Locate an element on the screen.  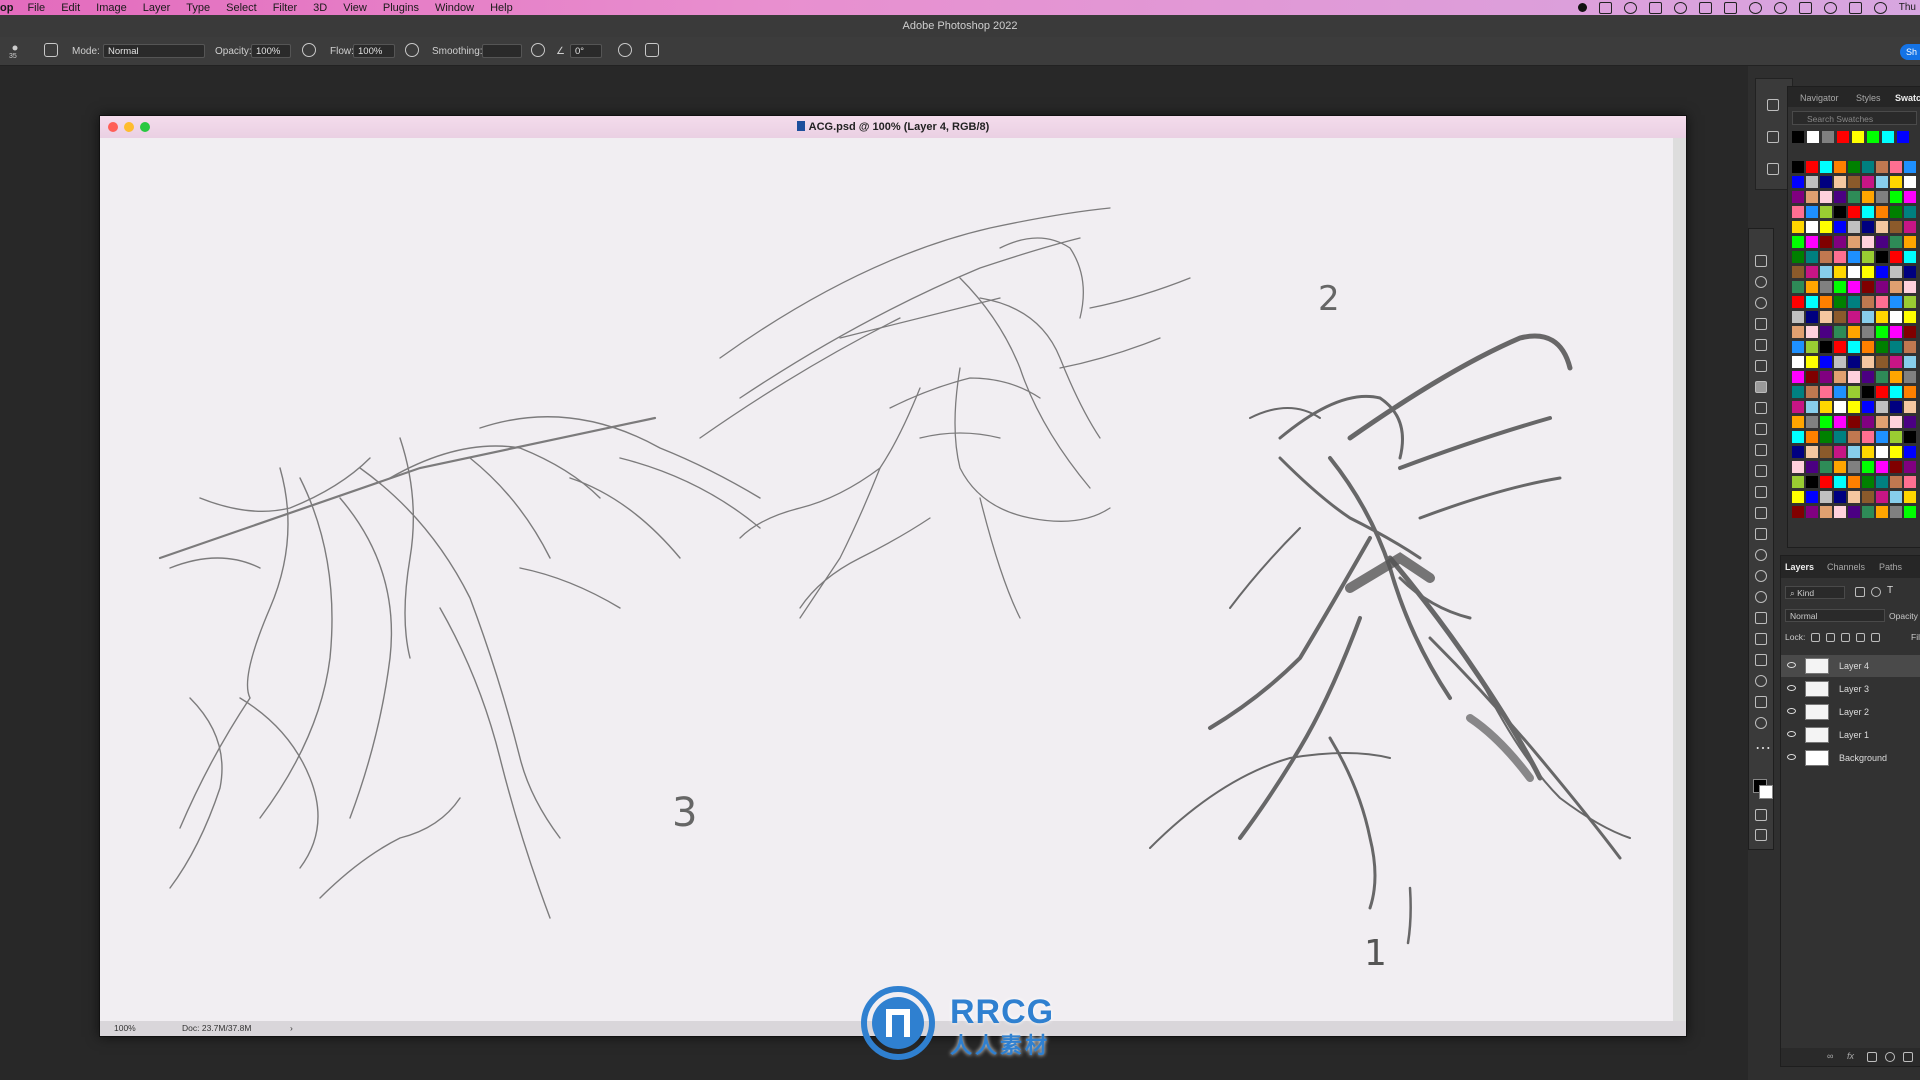
wifi-icon is located at coordinates (1780, 7).